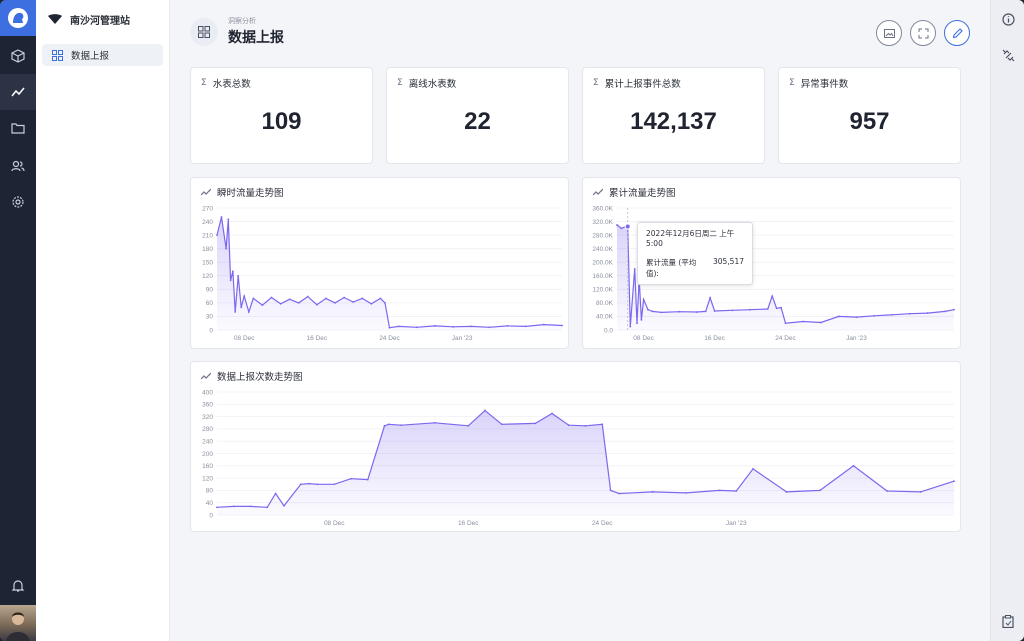 This screenshot has height=641, width=1024. I want to click on y-tick-label: 80.0K, so click(605, 303).